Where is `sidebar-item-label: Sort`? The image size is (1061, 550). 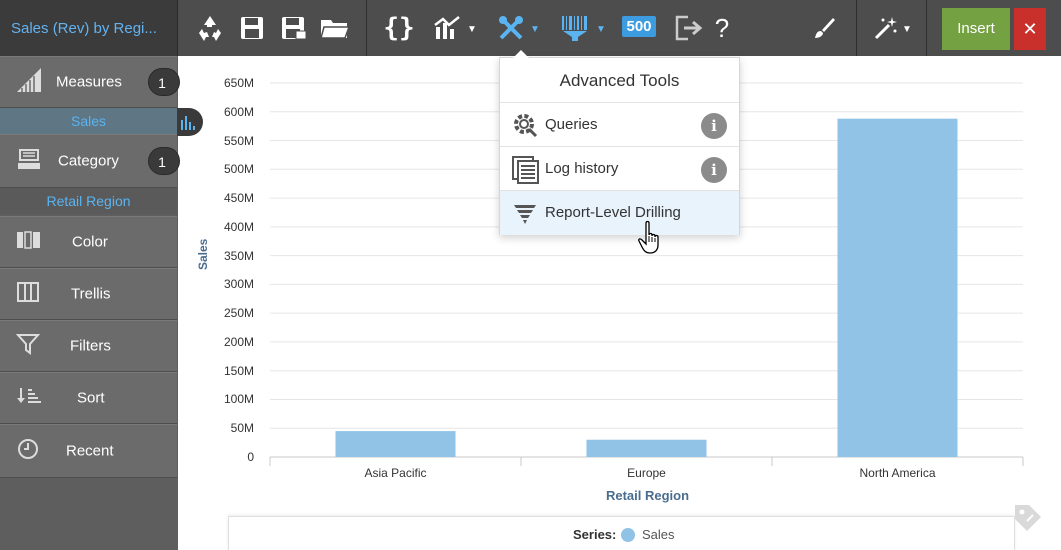 sidebar-item-label: Sort is located at coordinates (91, 398).